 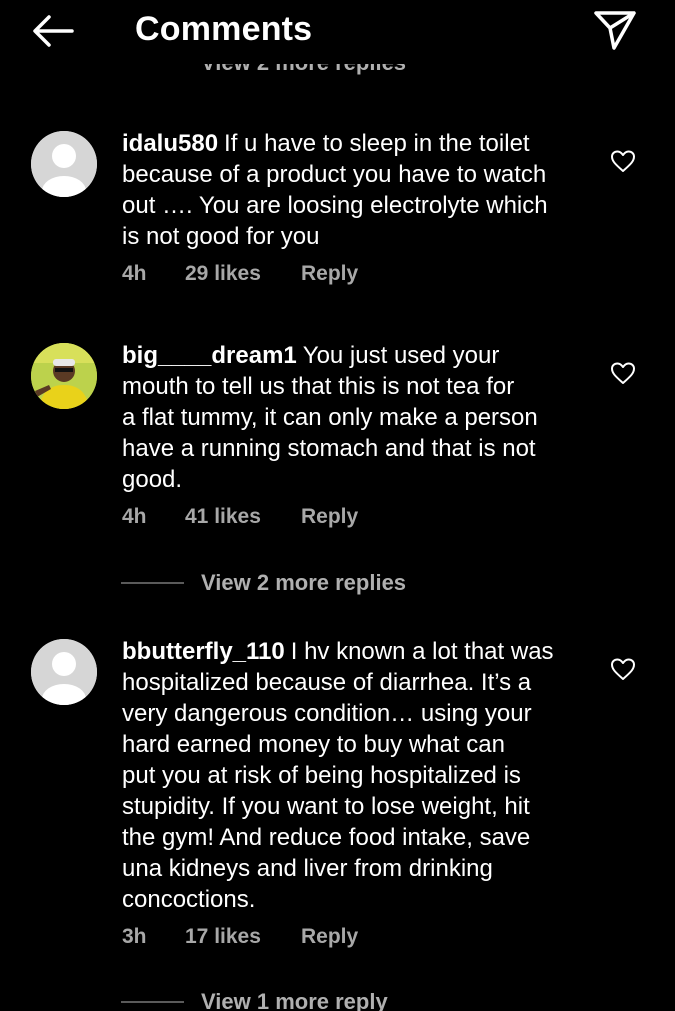 I want to click on back-button, so click(x=53, y=31).